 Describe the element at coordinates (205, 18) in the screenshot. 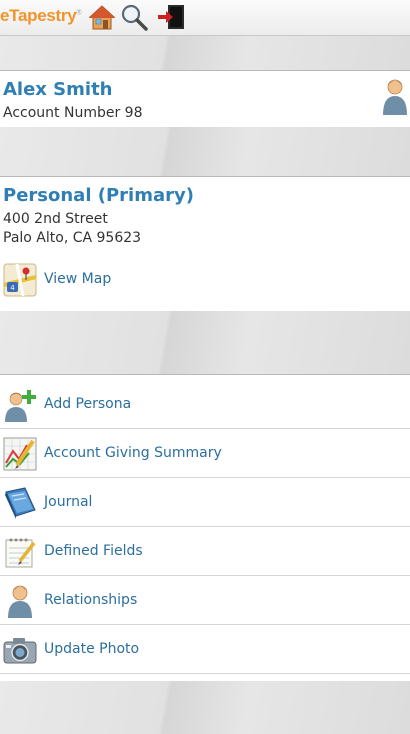

I see `top-bar: eTapestry®` at that location.